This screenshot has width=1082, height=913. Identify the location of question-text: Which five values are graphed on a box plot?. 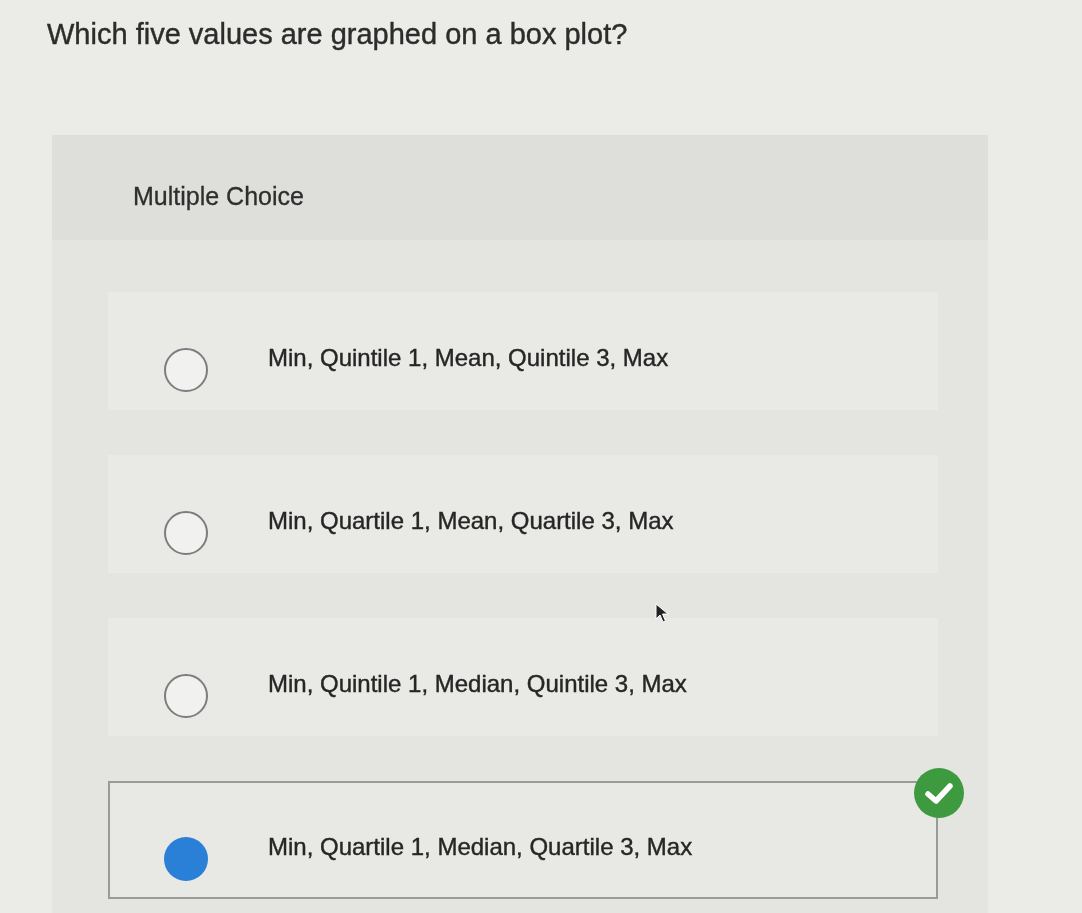
(337, 34).